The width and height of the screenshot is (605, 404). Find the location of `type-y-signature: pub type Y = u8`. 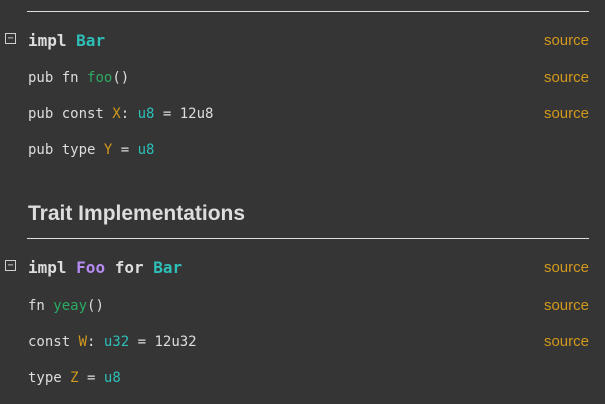

type-y-signature: pub type Y = u8 is located at coordinates (91, 150).